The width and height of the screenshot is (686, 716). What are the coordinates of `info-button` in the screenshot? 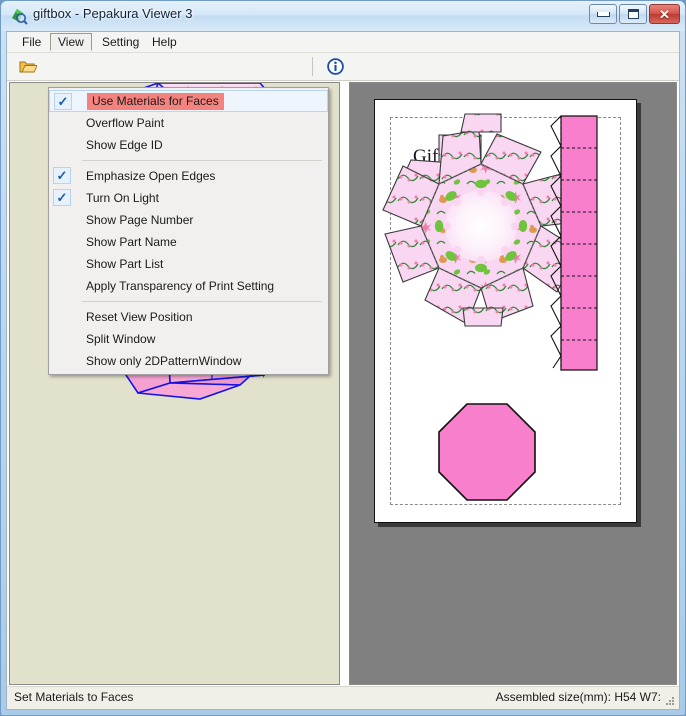 It's located at (335, 66).